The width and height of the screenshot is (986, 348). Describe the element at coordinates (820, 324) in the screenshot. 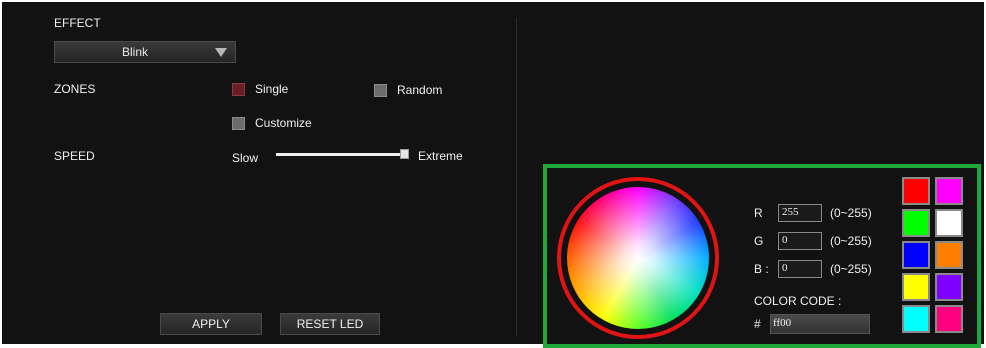

I see `color-code-input: ff00` at that location.